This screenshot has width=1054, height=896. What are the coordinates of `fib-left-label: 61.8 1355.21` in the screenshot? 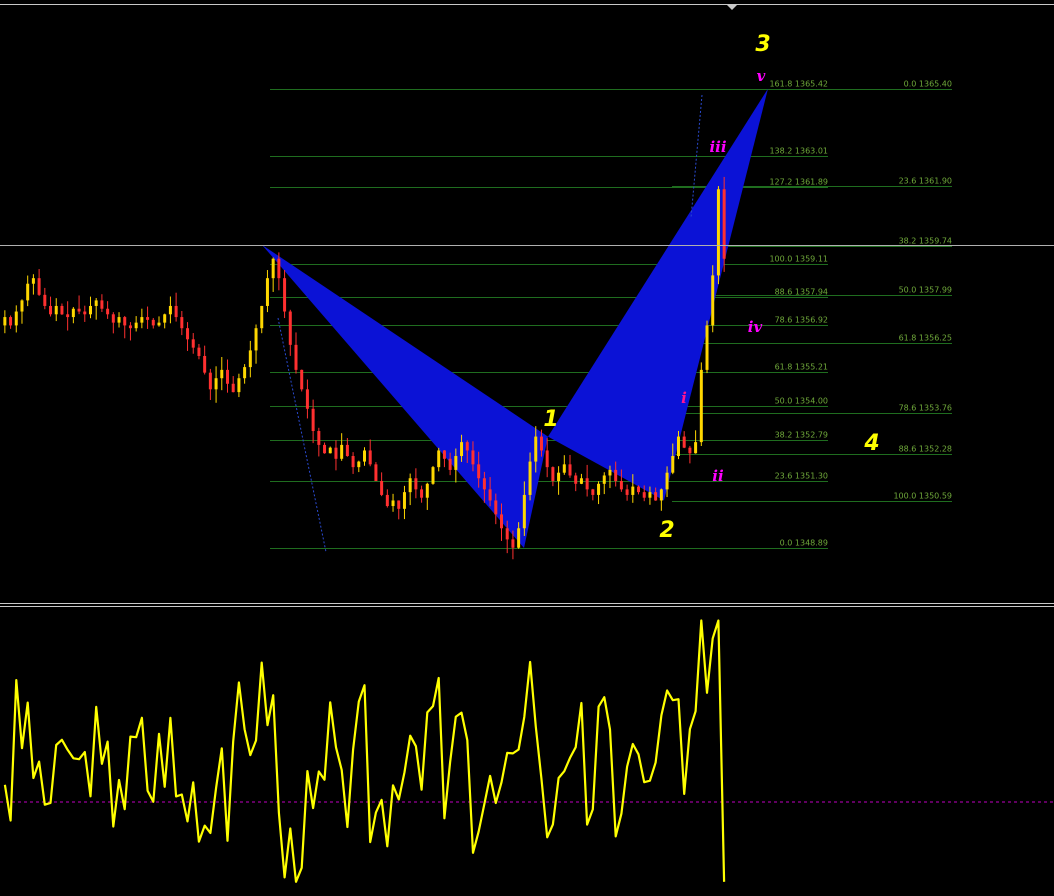 It's located at (801, 367).